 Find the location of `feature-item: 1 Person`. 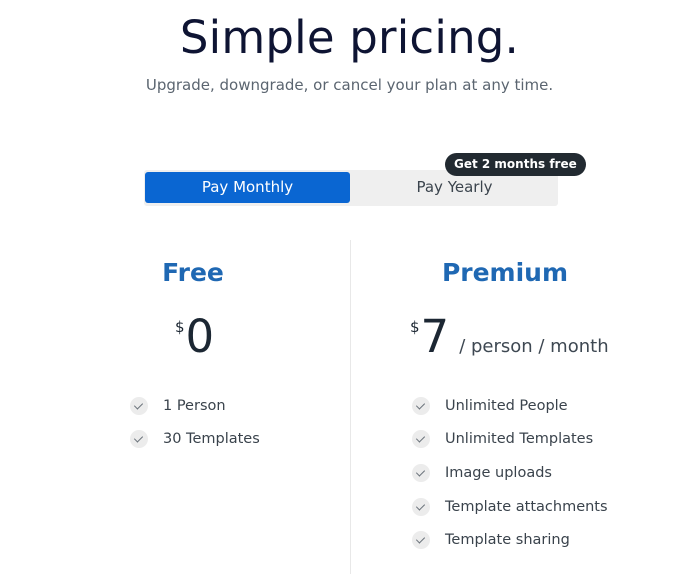

feature-item: 1 Person is located at coordinates (195, 406).